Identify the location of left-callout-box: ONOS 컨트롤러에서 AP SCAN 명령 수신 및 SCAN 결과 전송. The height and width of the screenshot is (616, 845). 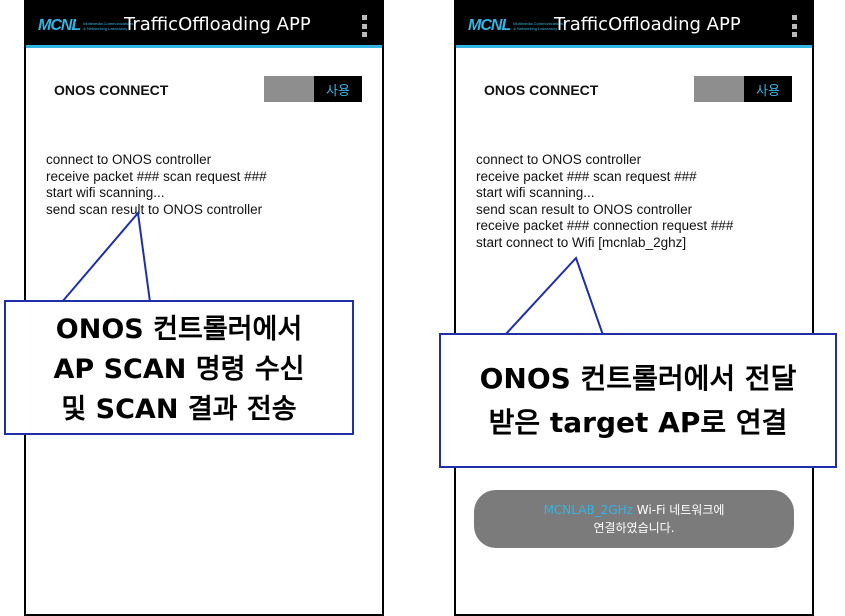
(179, 367).